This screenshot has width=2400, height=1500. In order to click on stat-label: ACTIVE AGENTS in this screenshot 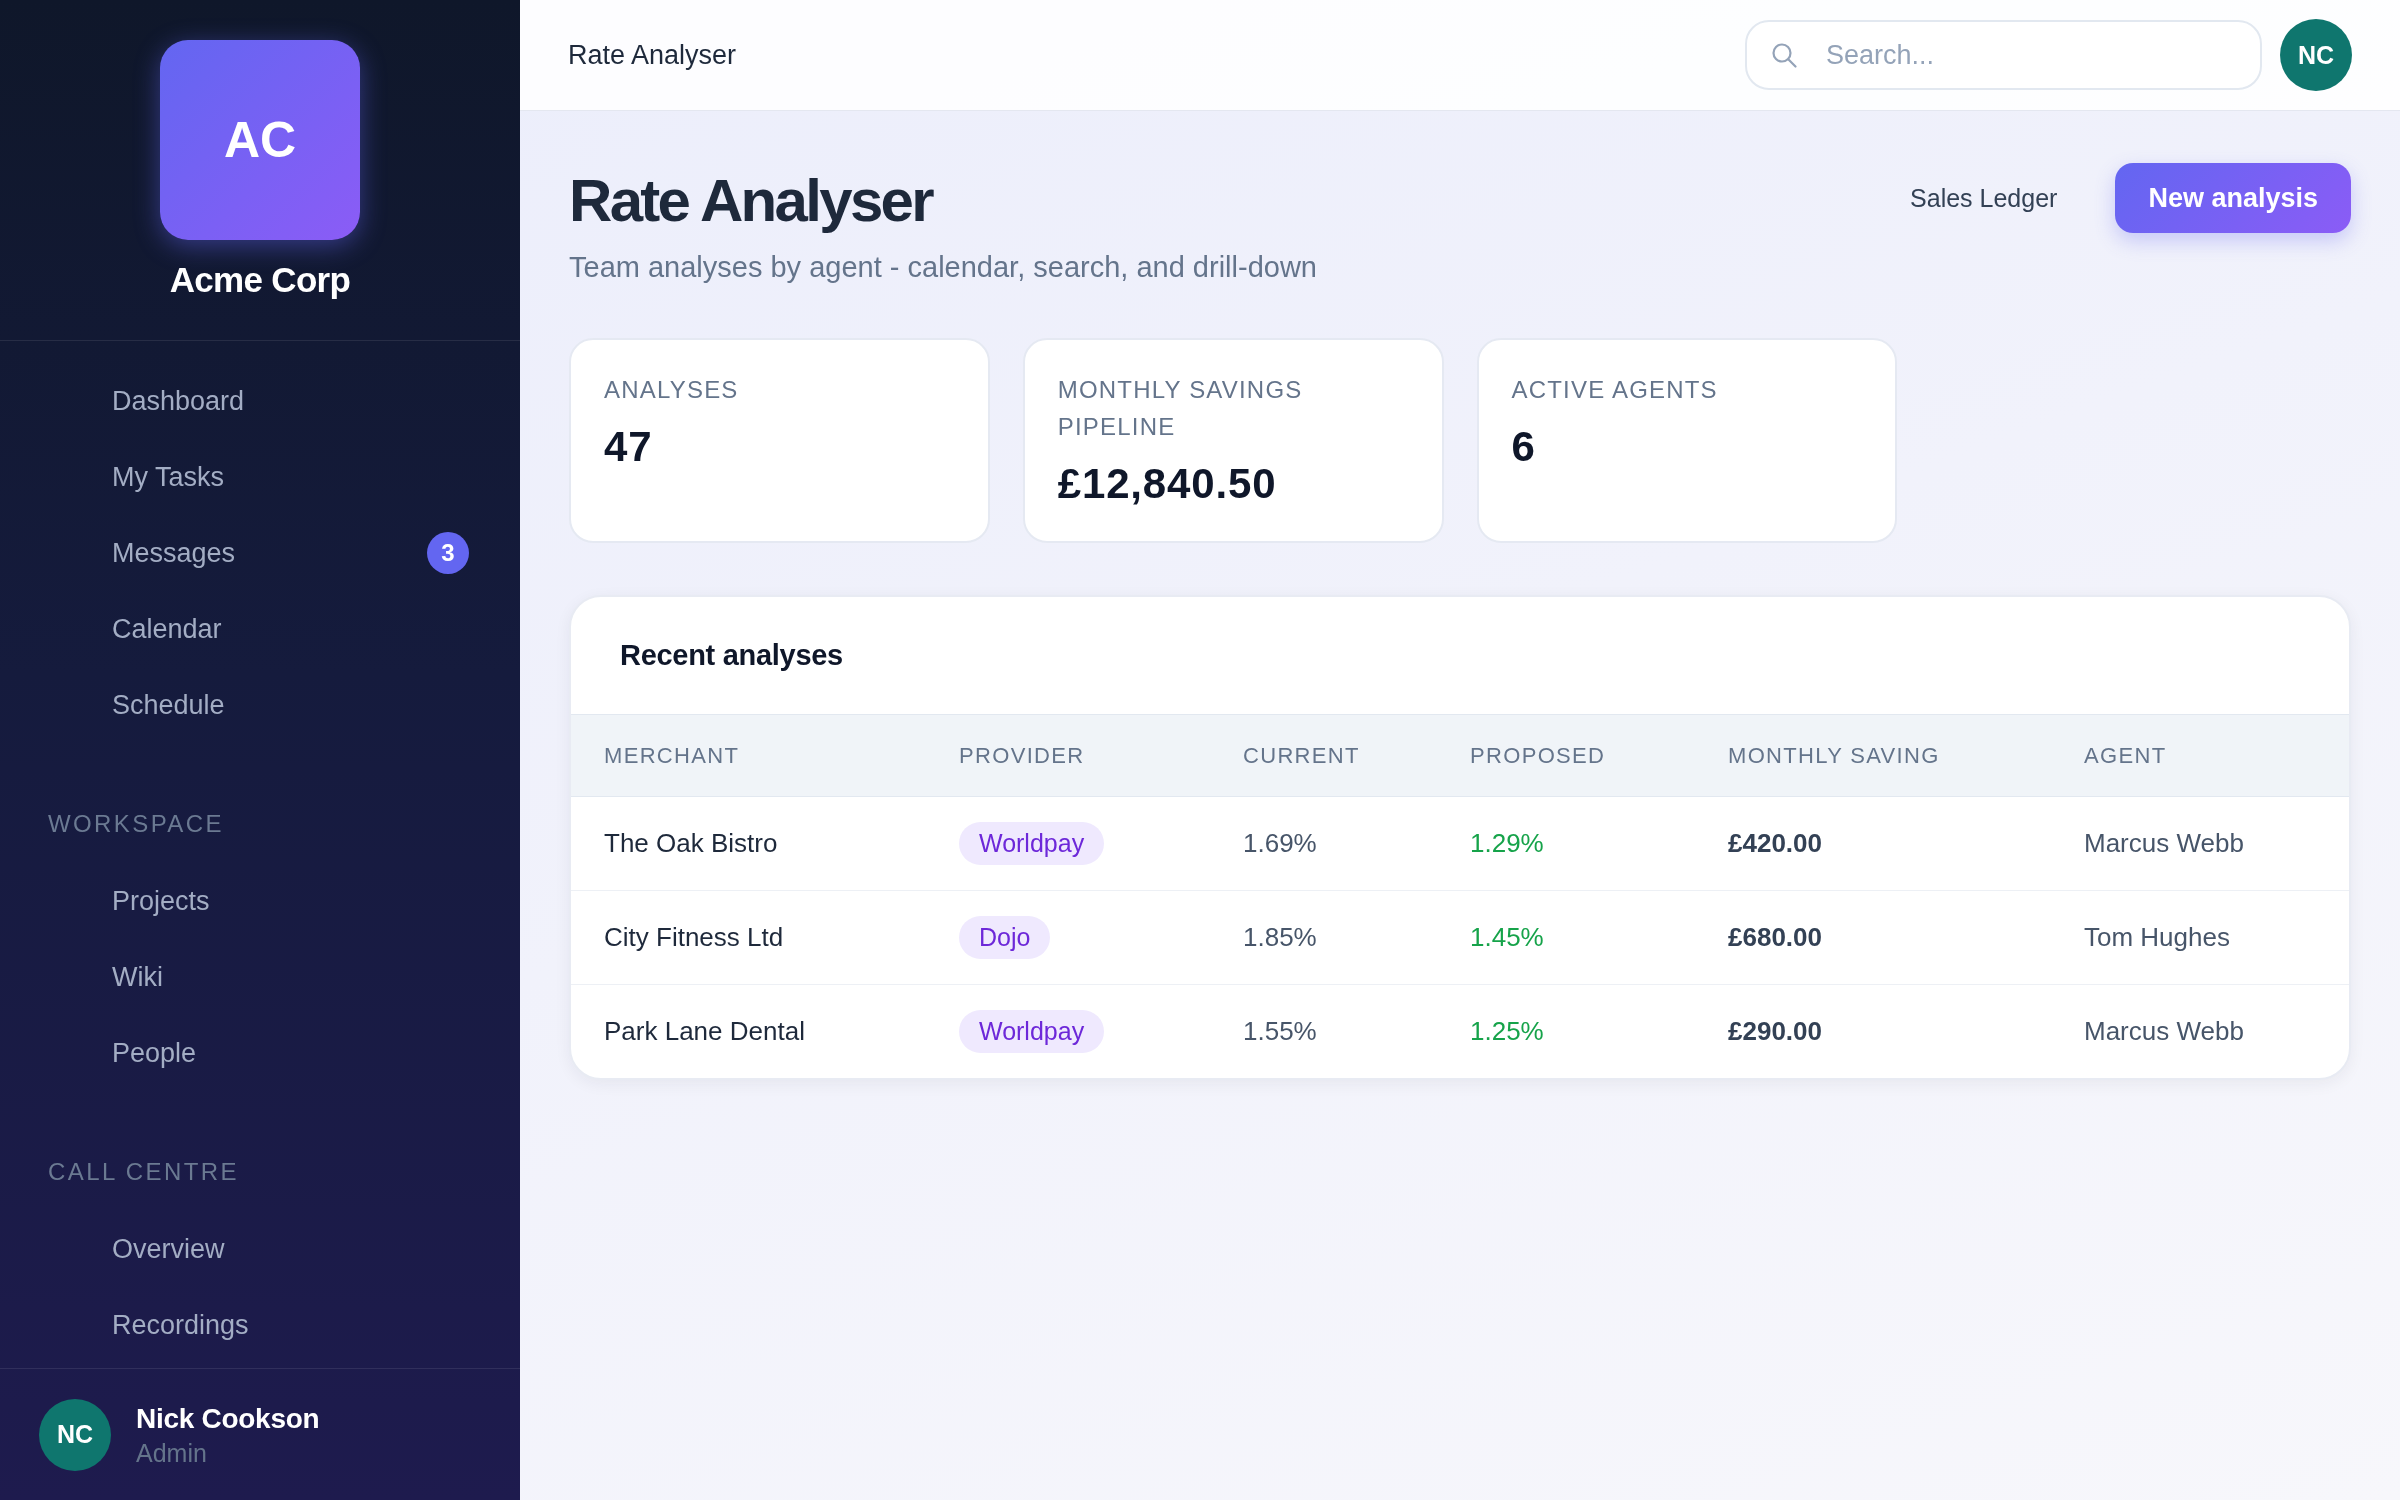, I will do `click(1614, 390)`.